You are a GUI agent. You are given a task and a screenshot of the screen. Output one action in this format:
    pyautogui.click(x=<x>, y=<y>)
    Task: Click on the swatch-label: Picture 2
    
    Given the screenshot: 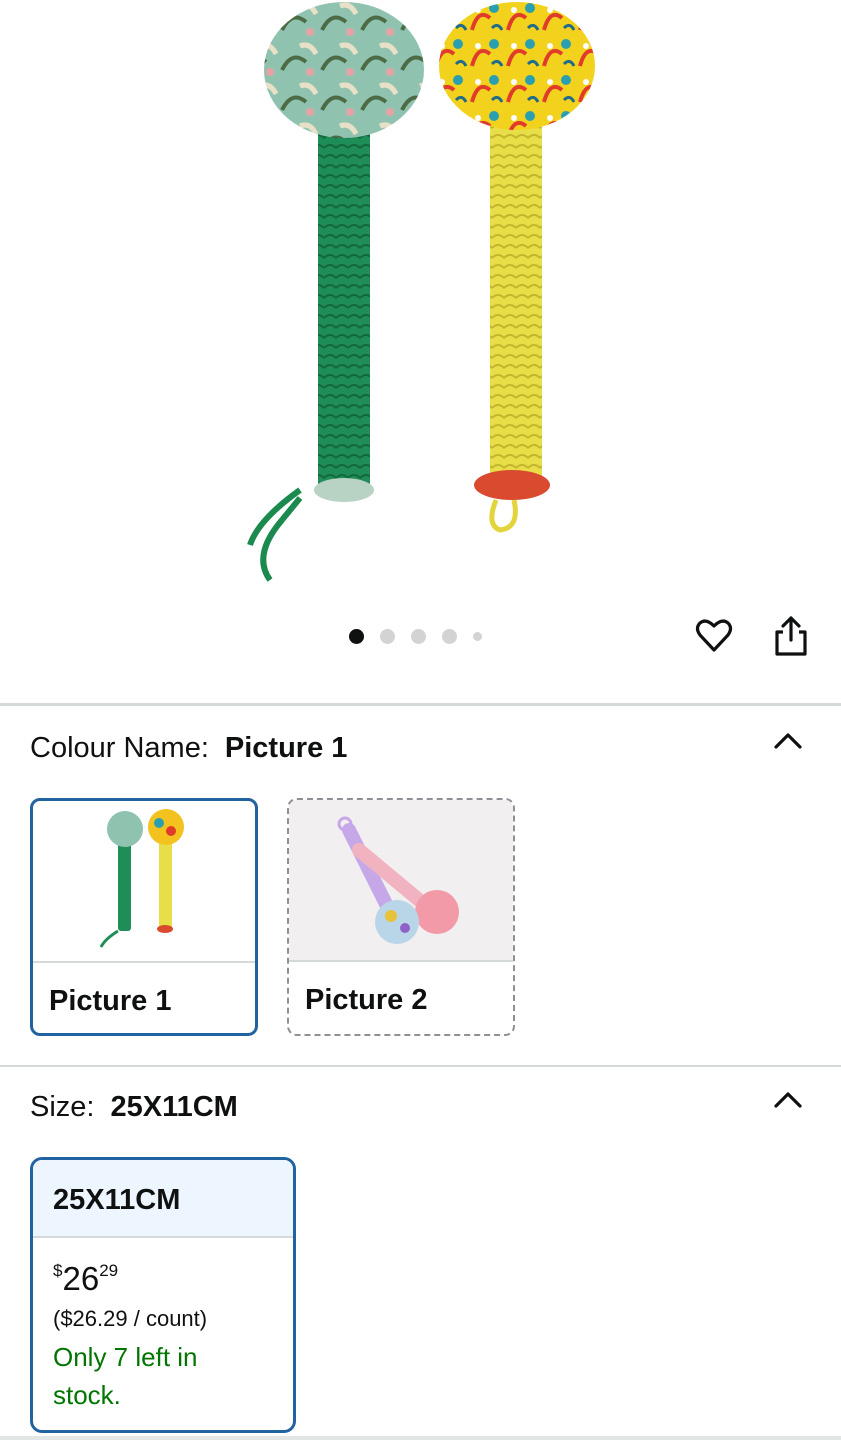 What is the action you would take?
    pyautogui.click(x=366, y=1000)
    